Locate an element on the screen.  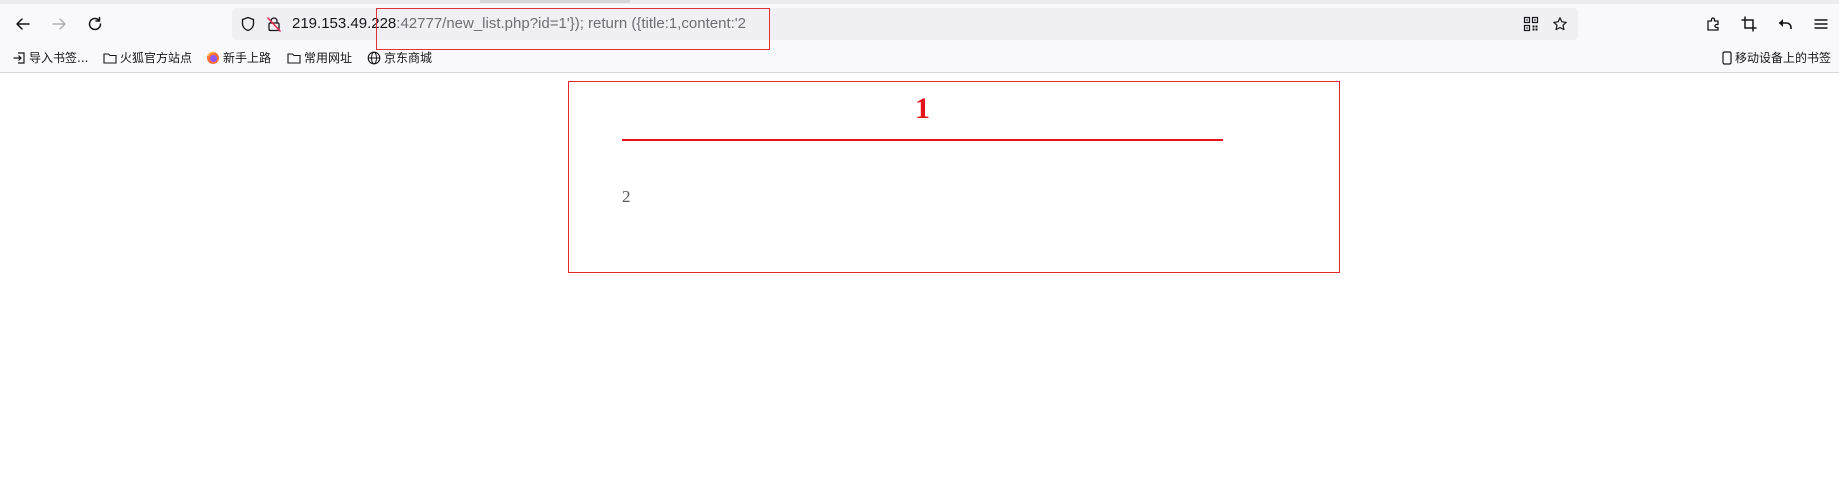
bookmark-label: 火狐官方站点 is located at coordinates (156, 58).